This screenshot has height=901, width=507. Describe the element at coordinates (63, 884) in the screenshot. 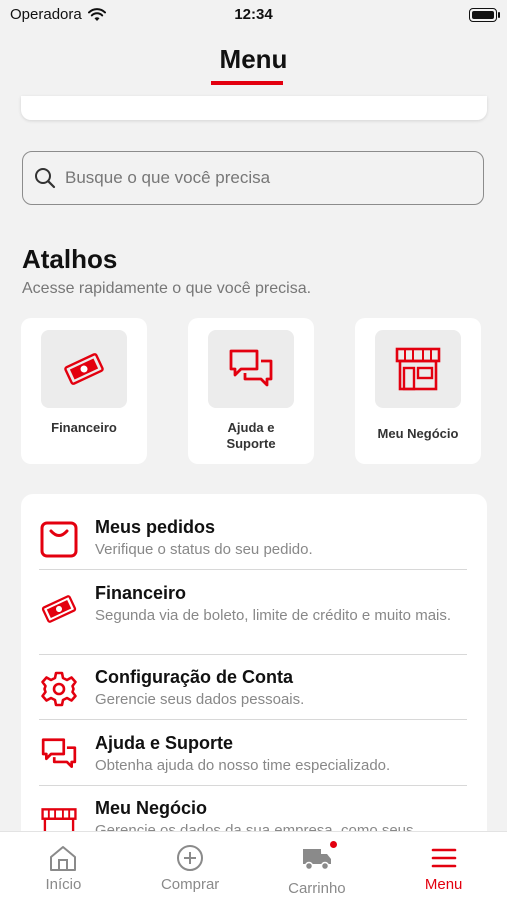

I see `tab-label: Início` at that location.